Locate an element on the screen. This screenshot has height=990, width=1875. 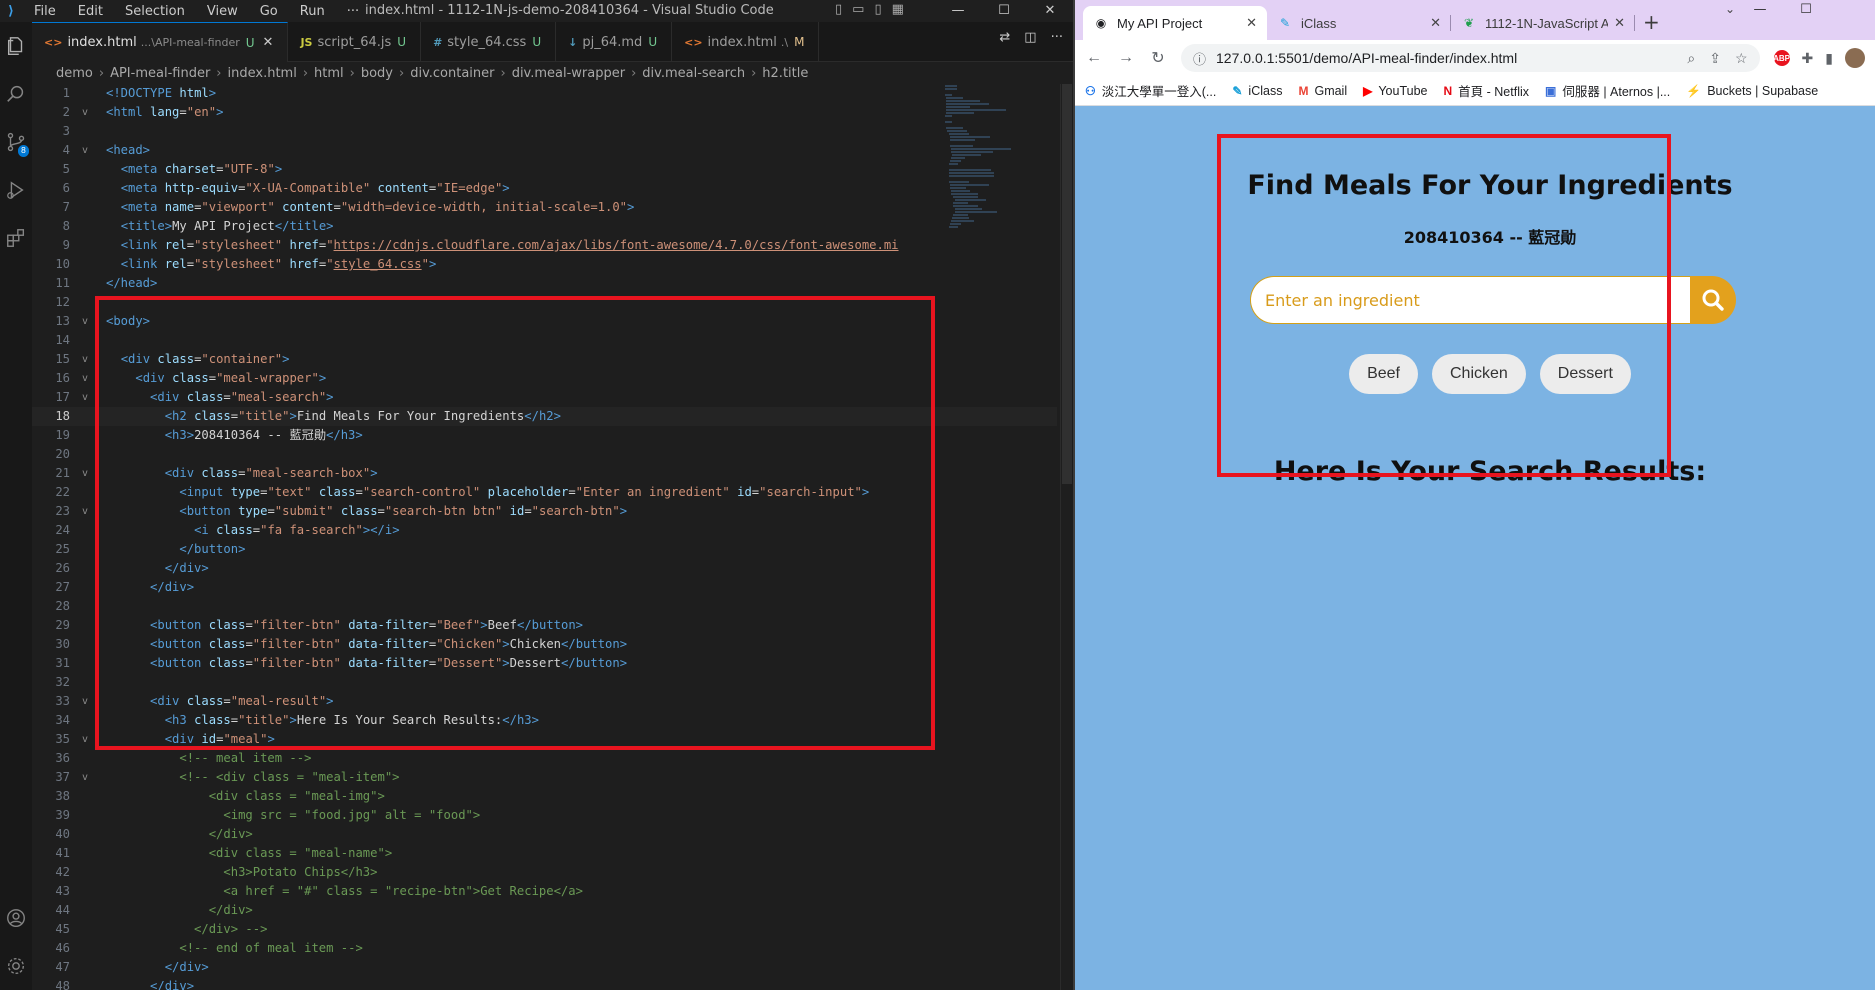
code-text: <!-- meal item --> is located at coordinates (203, 758).